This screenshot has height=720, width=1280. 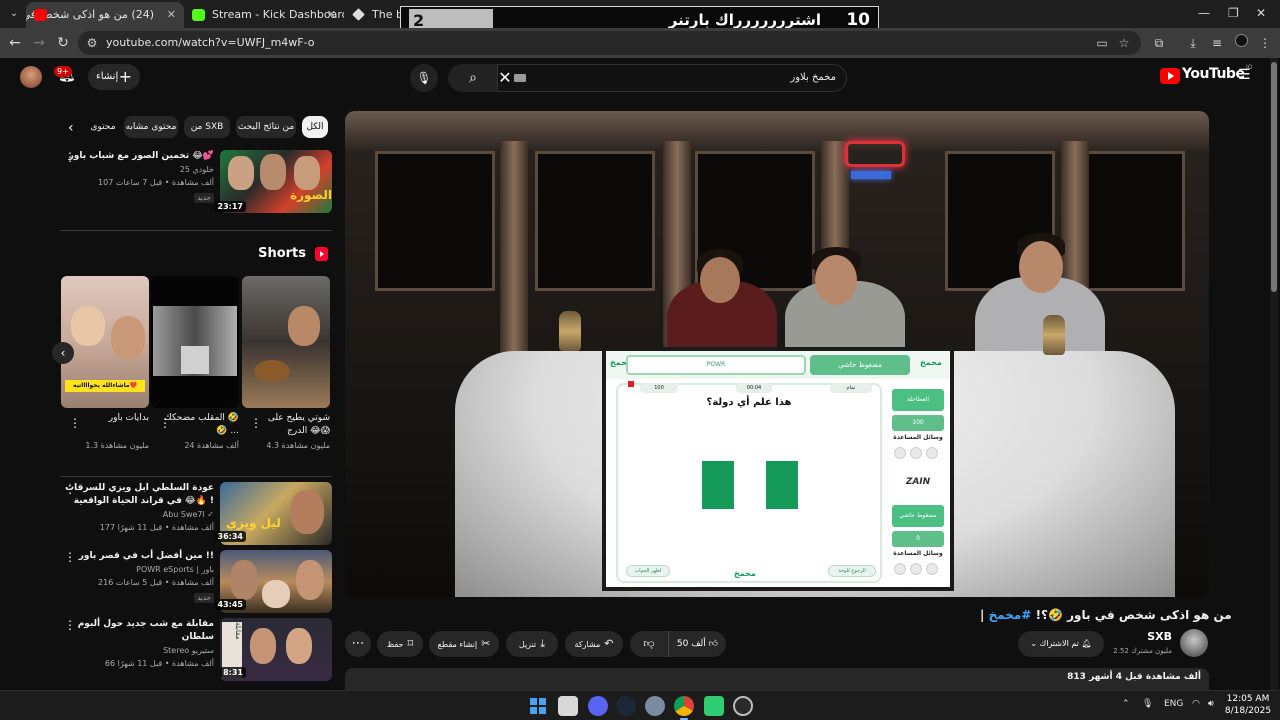 What do you see at coordinates (609, 43) in the screenshot?
I see `address-bar: ⚙ youtube.com/watch?v=UWFJ_m4wF-o ▭ ☆` at bounding box center [609, 43].